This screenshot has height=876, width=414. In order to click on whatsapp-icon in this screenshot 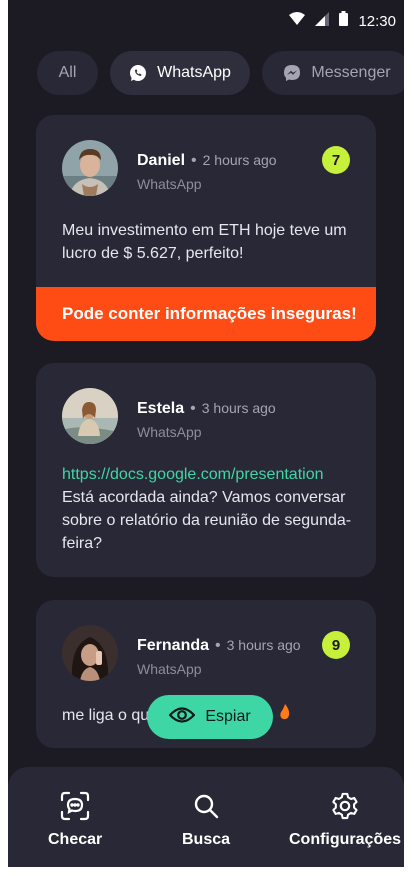, I will do `click(138, 73)`.